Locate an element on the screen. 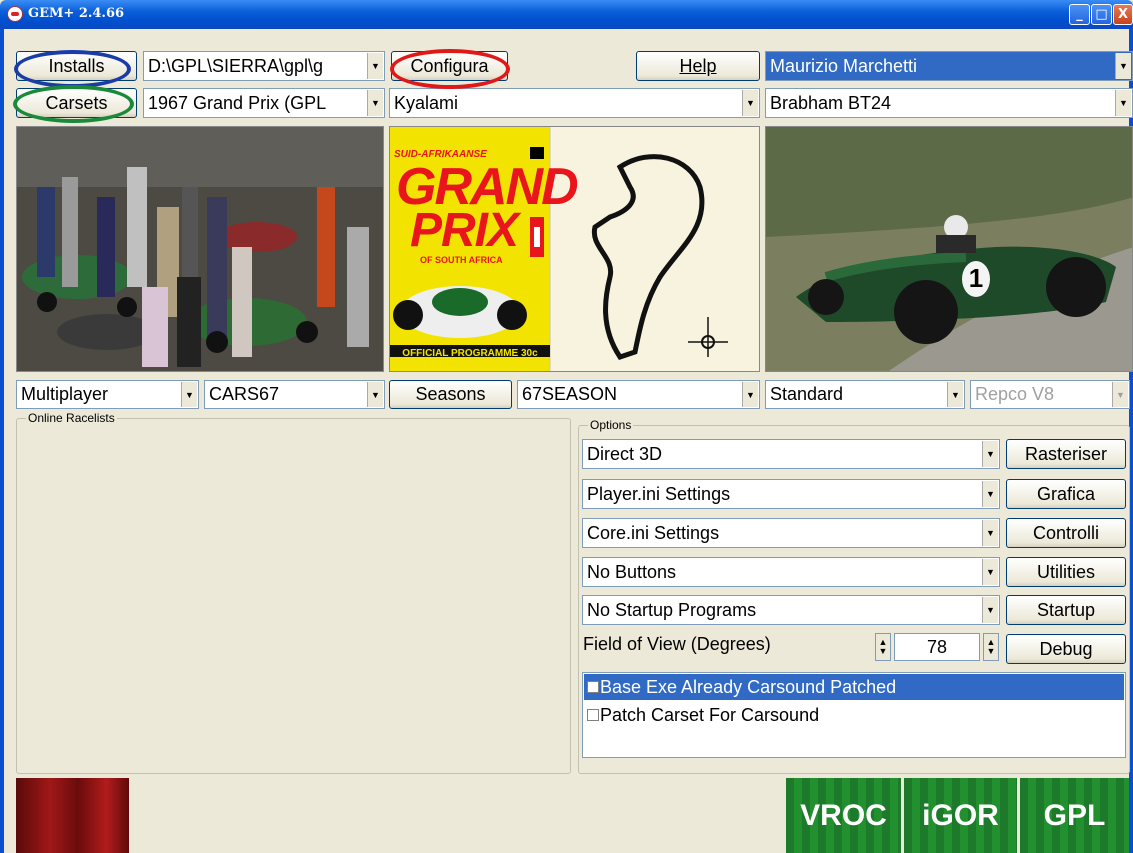 The image size is (1133, 853). configura-button: Configura is located at coordinates (449, 66).